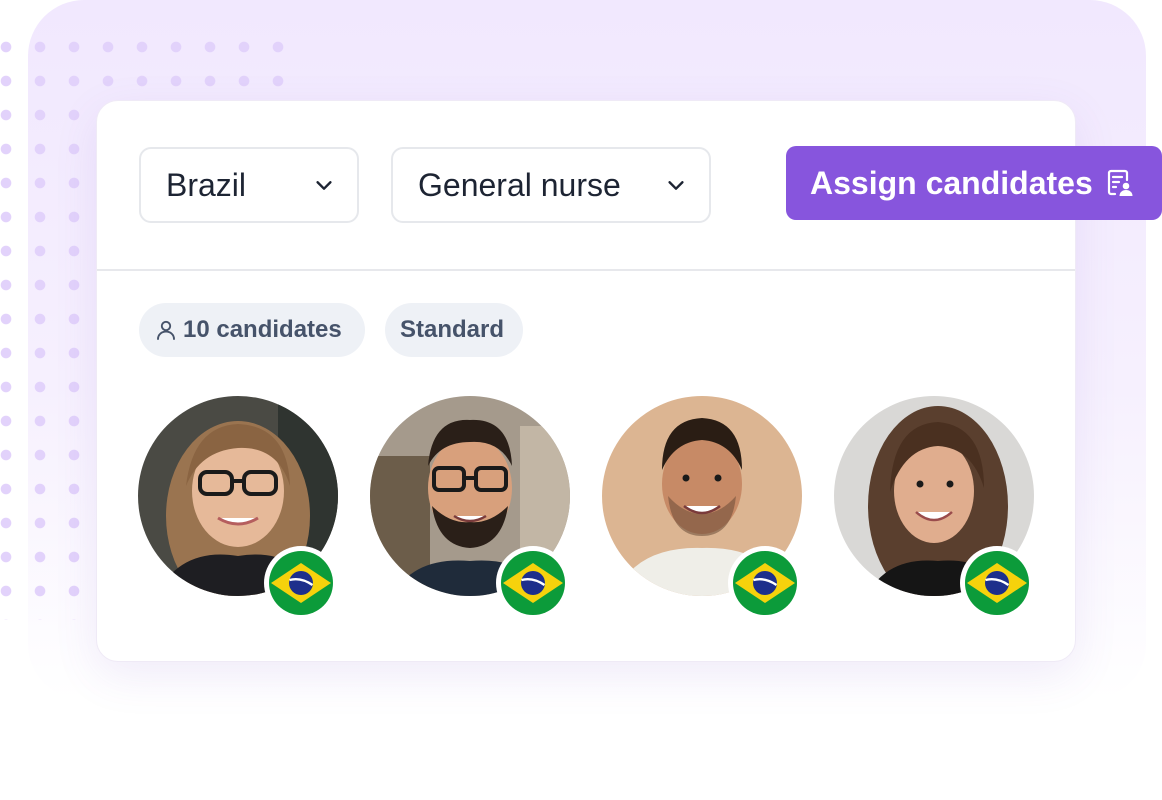  Describe the element at coordinates (586, 270) in the screenshot. I see `card-divider` at that location.